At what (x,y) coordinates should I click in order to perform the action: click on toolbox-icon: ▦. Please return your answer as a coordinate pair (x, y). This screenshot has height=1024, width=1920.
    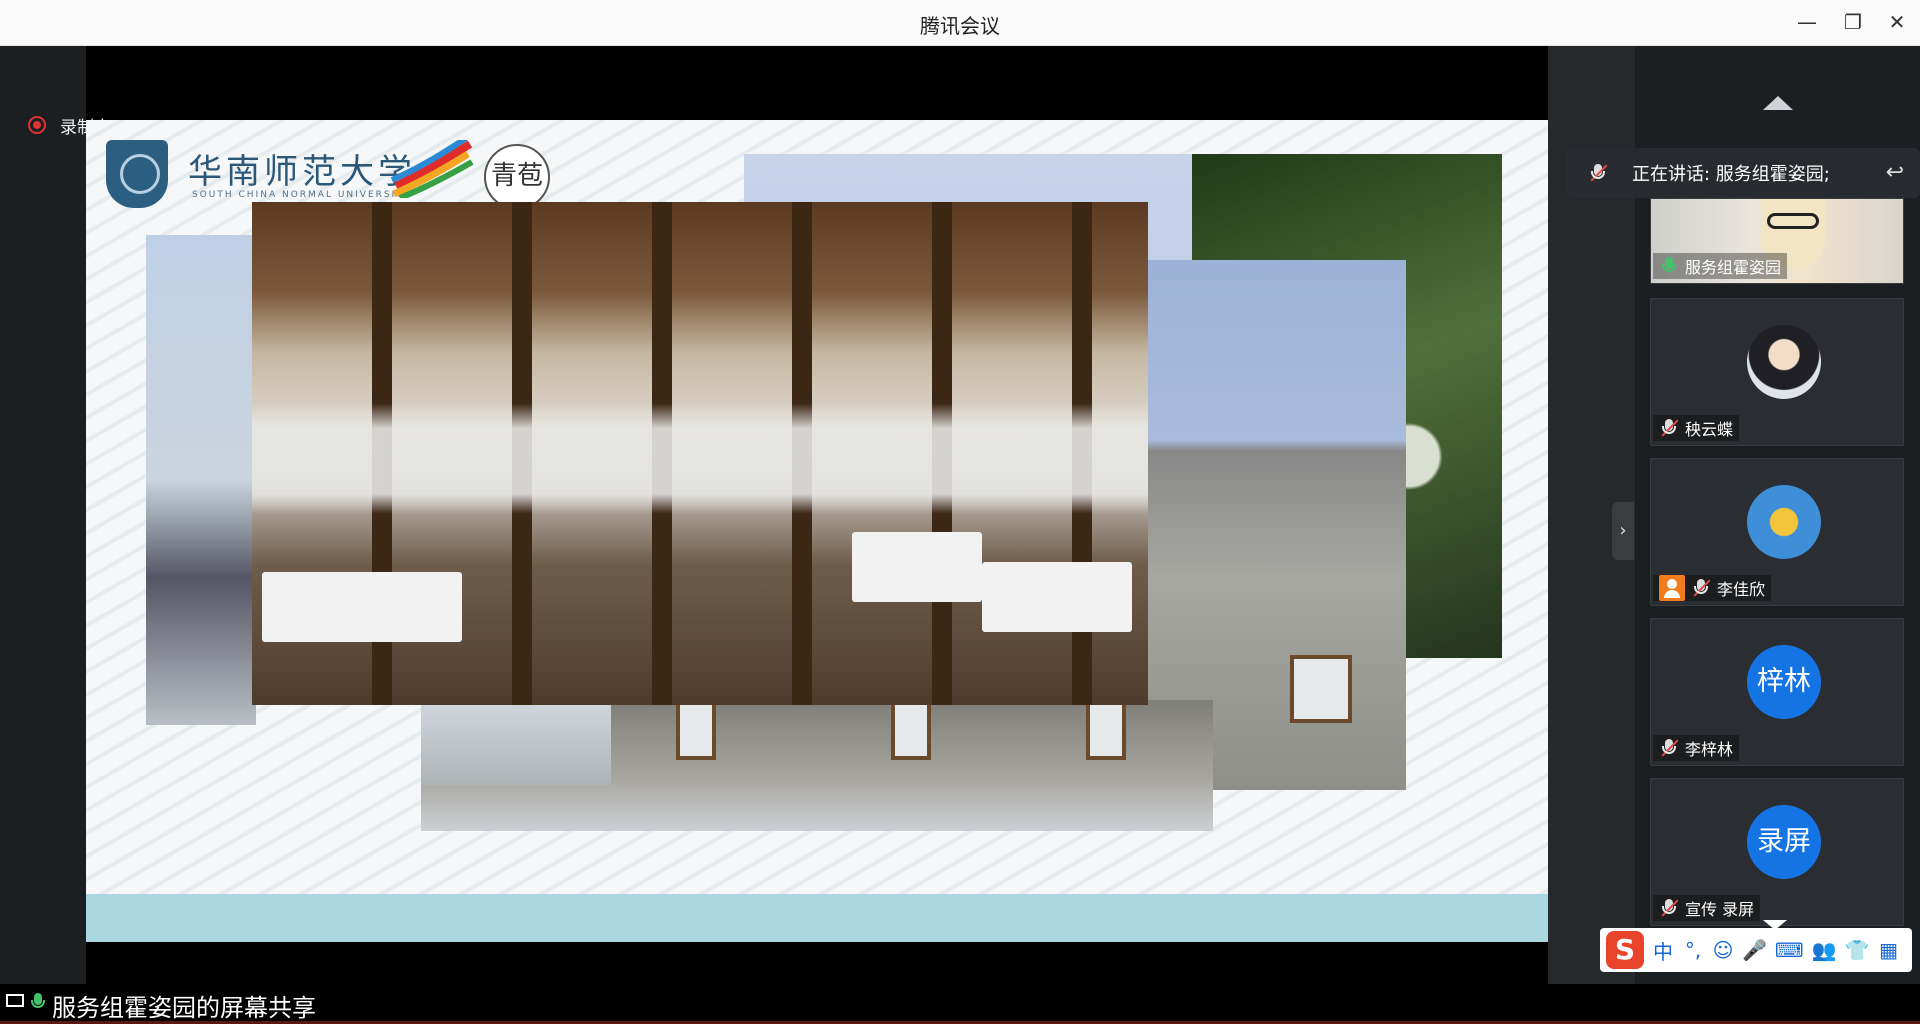
    Looking at the image, I should click on (1889, 950).